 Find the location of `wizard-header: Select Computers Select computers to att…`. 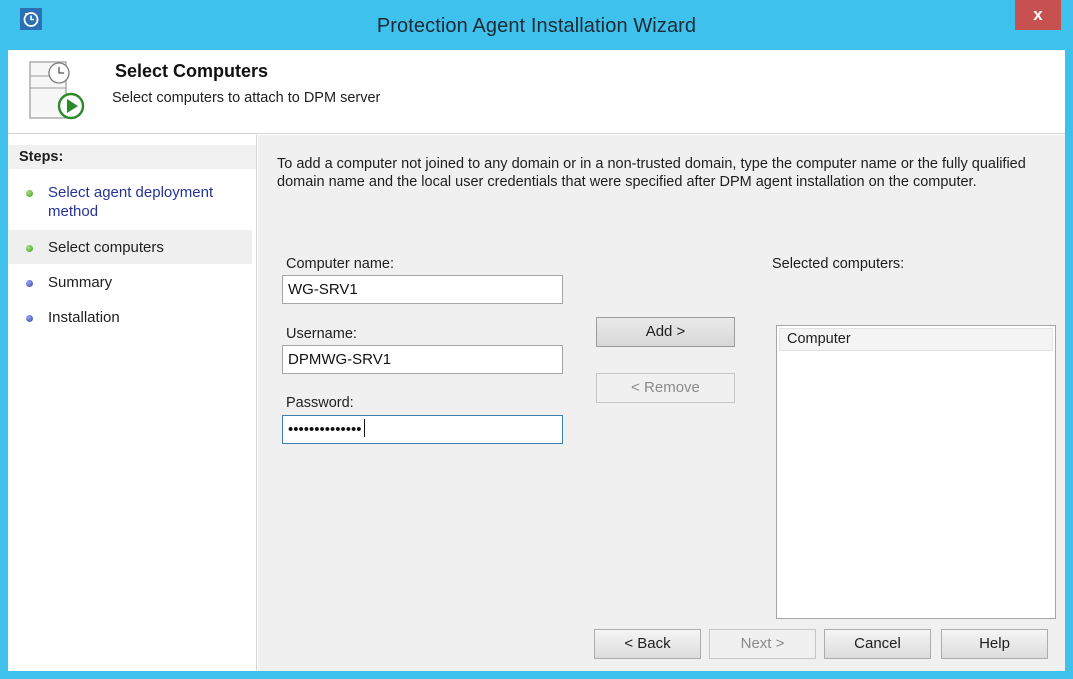

wizard-header: Select Computers Select computers to att… is located at coordinates (536, 92).